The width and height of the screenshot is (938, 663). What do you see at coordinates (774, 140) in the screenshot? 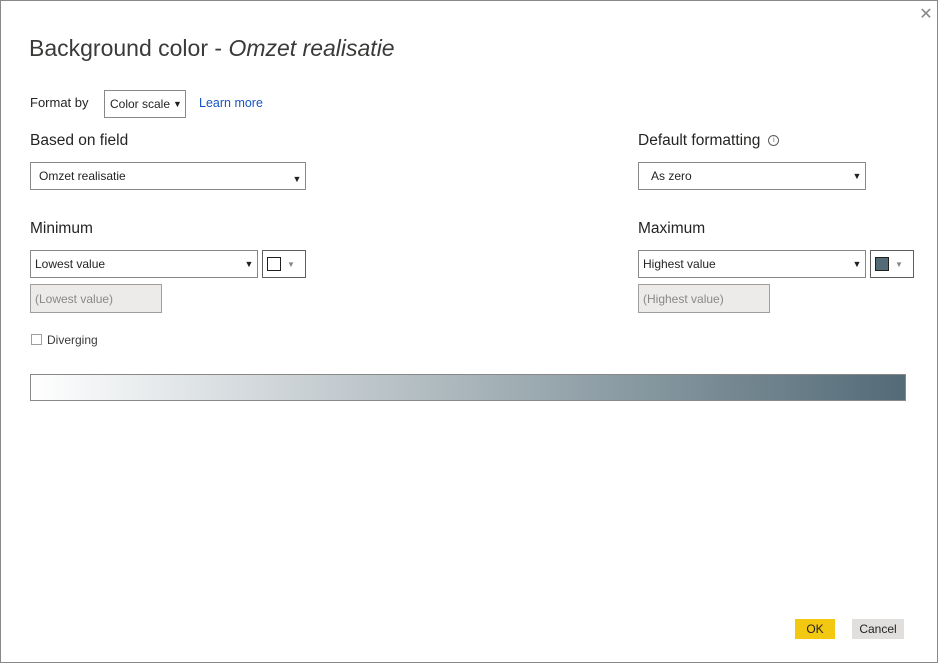
I see `info-icon: i` at bounding box center [774, 140].